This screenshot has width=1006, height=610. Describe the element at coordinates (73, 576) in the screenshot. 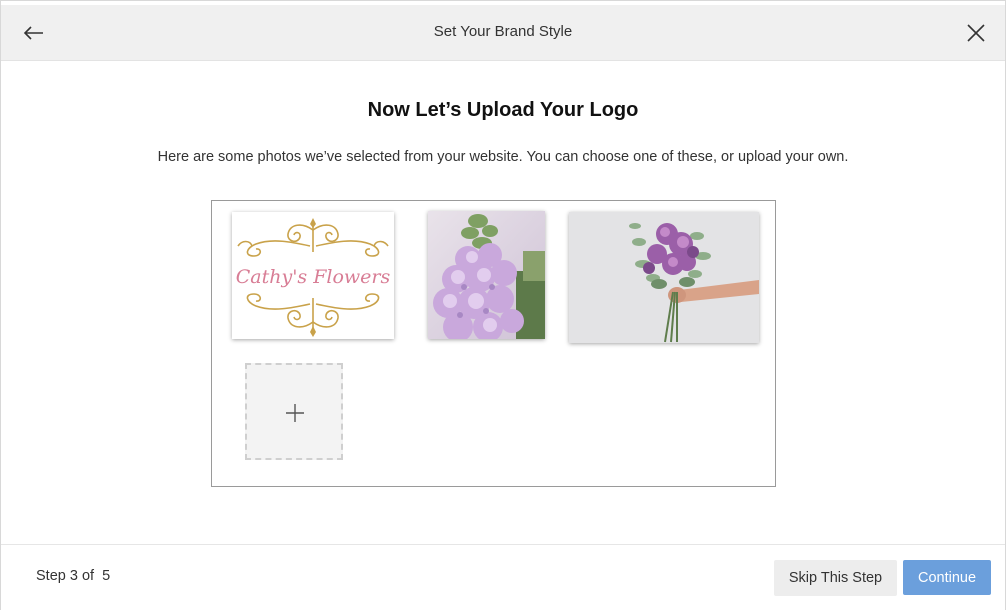

I see `step-indicator: Step 3 of 5` at that location.